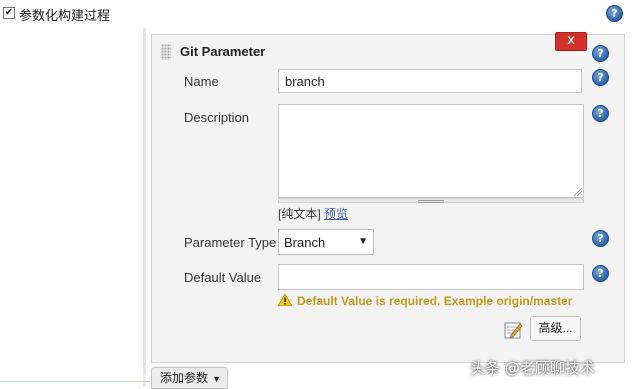 This screenshot has width=640, height=389. I want to click on preview-link: 预览, so click(336, 214).